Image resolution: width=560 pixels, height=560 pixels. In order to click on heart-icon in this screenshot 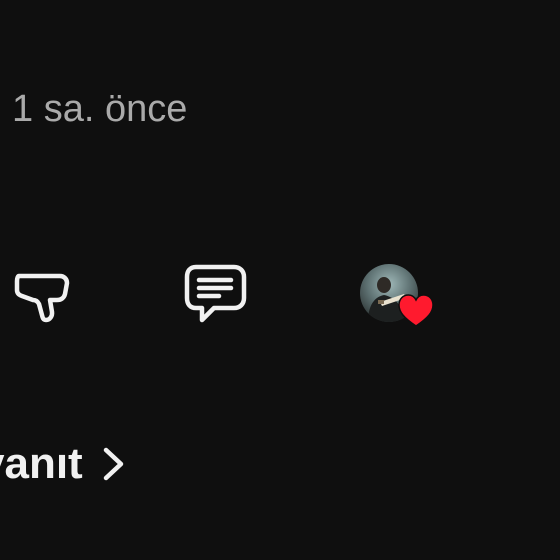, I will do `click(416, 311)`.